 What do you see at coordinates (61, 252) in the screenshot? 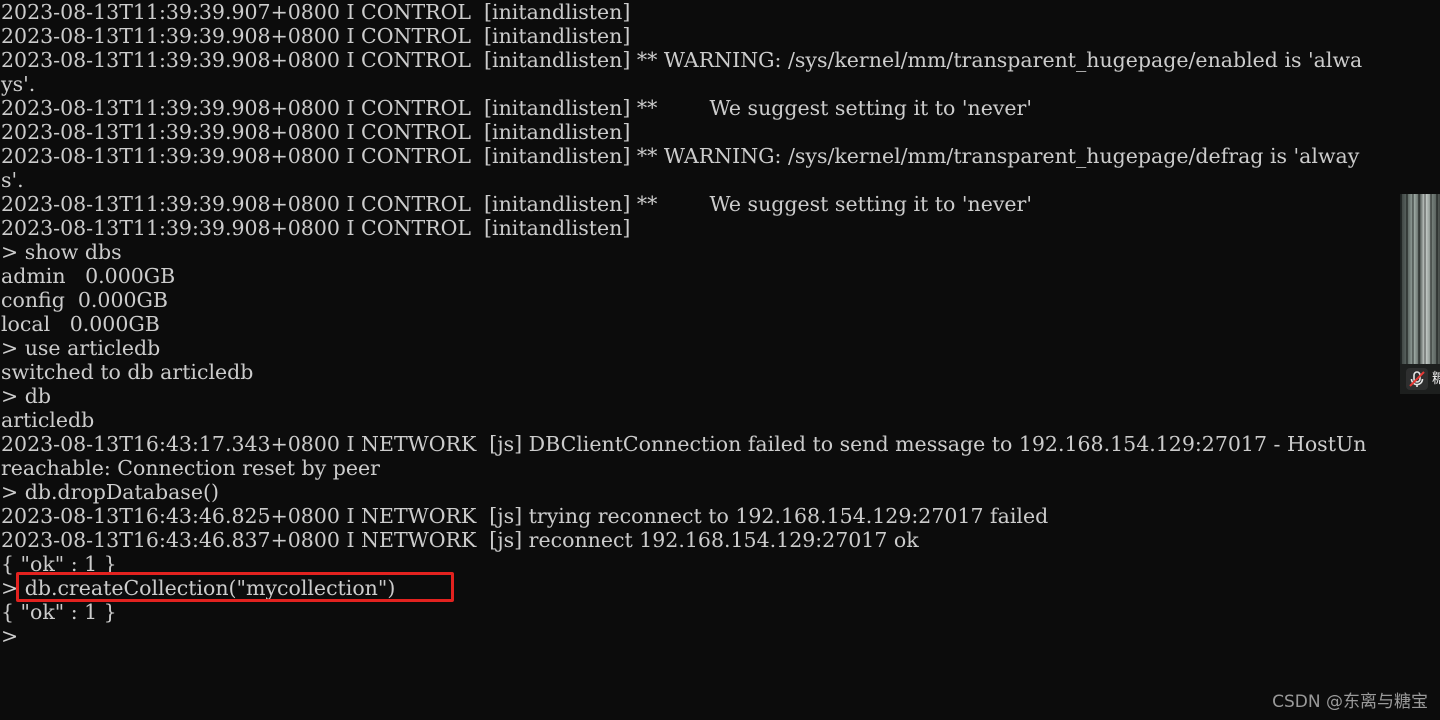
I see `terminal-line: > show dbs` at bounding box center [61, 252].